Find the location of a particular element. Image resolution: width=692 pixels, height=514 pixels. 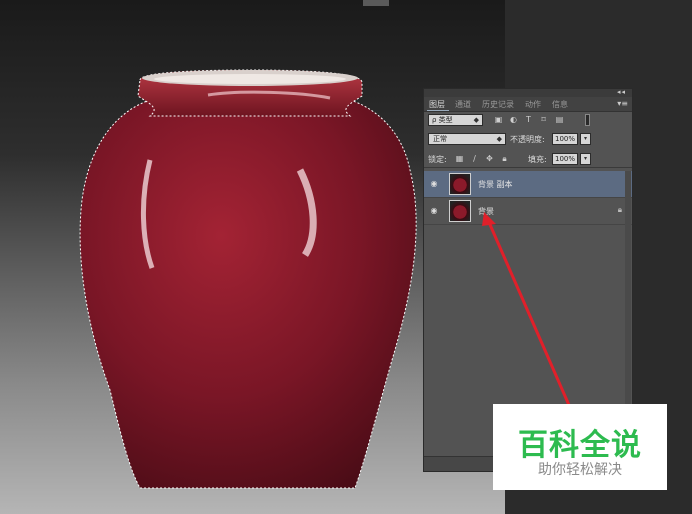

panel-tab-row: 图层 通道 历史记录 动作 信息 ▾≡ is located at coordinates (528, 104).